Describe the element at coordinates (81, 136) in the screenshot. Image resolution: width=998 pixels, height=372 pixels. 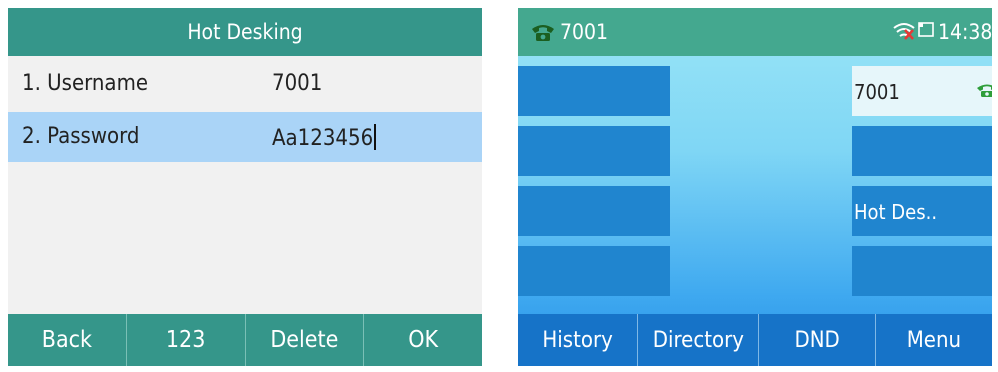
I see `password-label: 2. Password` at that location.